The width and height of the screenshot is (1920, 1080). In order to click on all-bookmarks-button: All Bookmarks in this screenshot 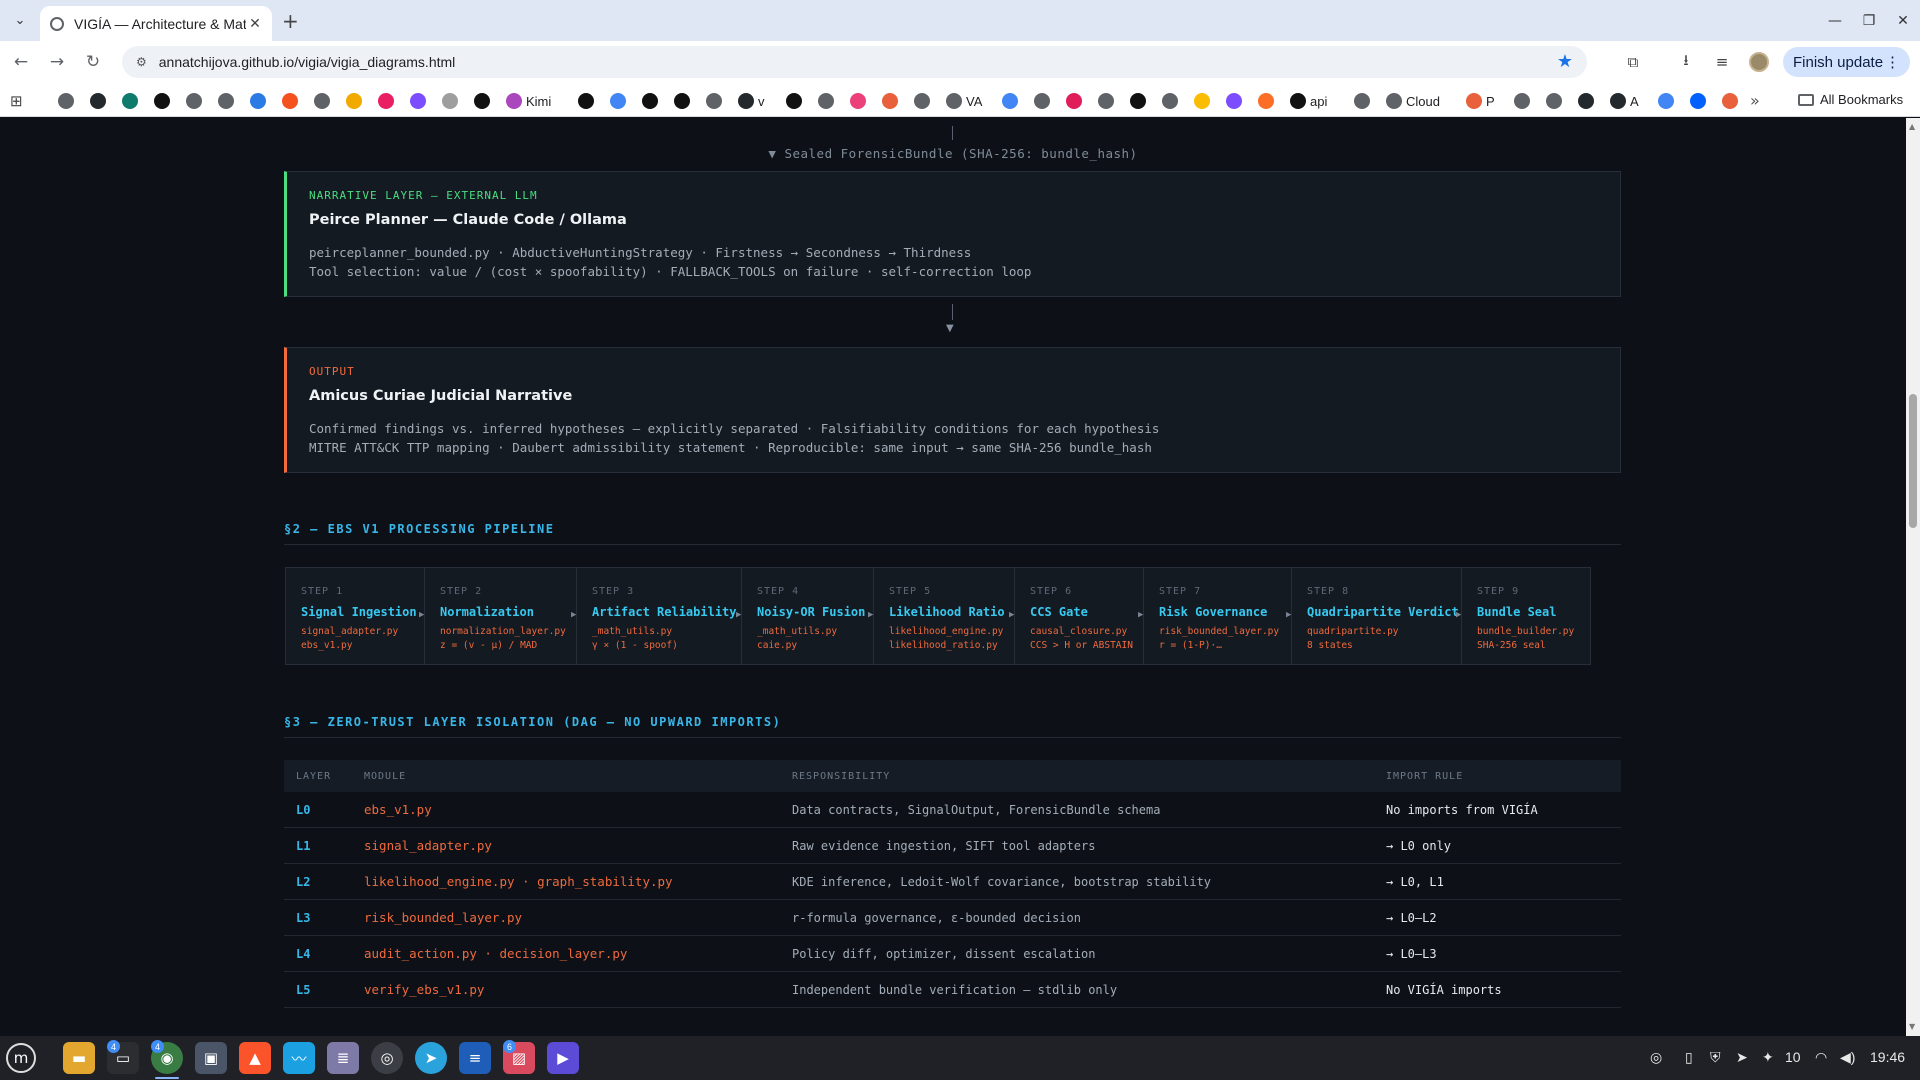, I will do `click(1850, 99)`.